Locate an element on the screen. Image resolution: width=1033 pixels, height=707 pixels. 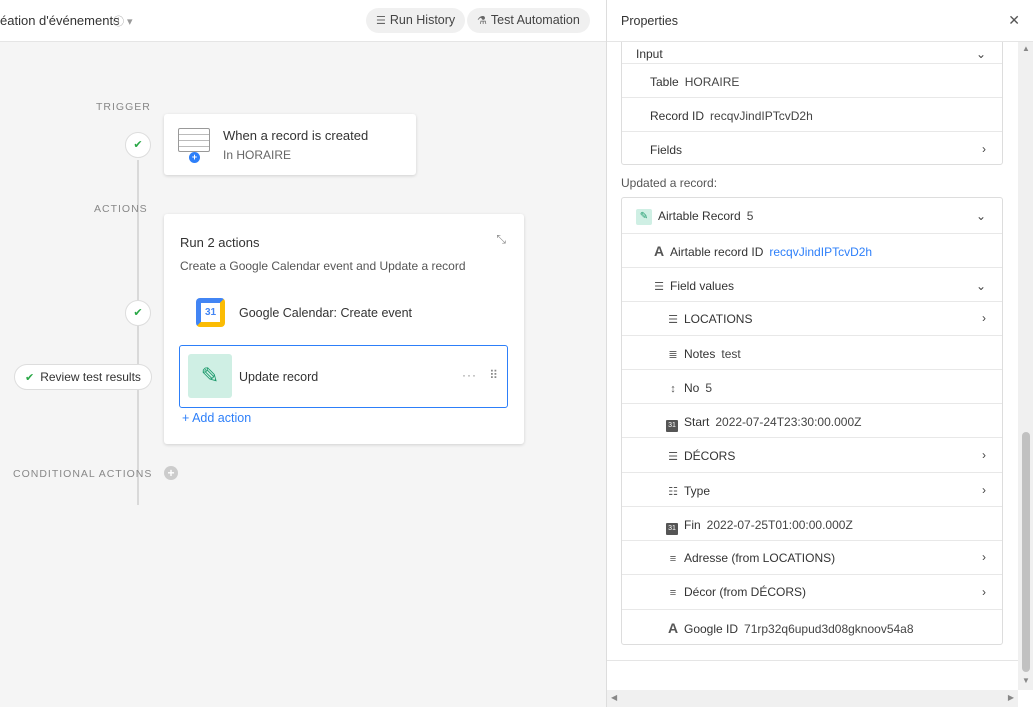
add-conditional-icon: + is located at coordinates (171, 473).